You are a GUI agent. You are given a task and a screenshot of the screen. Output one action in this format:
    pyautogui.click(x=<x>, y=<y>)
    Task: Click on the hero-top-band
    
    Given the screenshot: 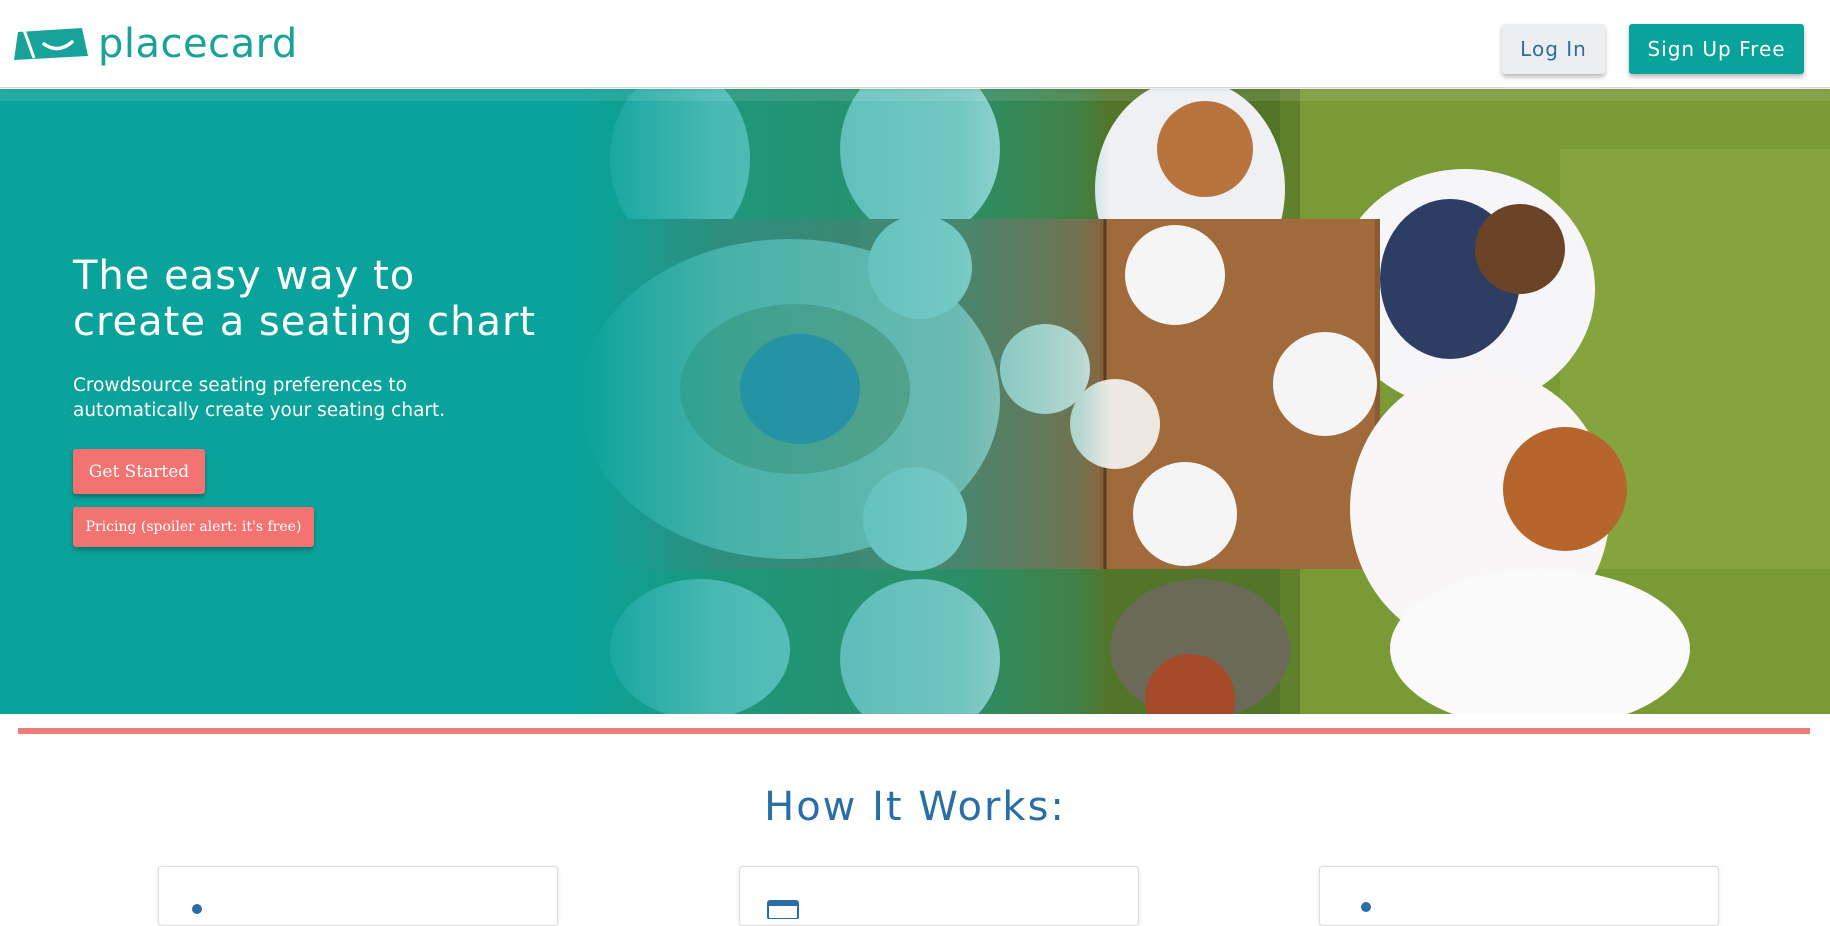 What is the action you would take?
    pyautogui.click(x=915, y=95)
    